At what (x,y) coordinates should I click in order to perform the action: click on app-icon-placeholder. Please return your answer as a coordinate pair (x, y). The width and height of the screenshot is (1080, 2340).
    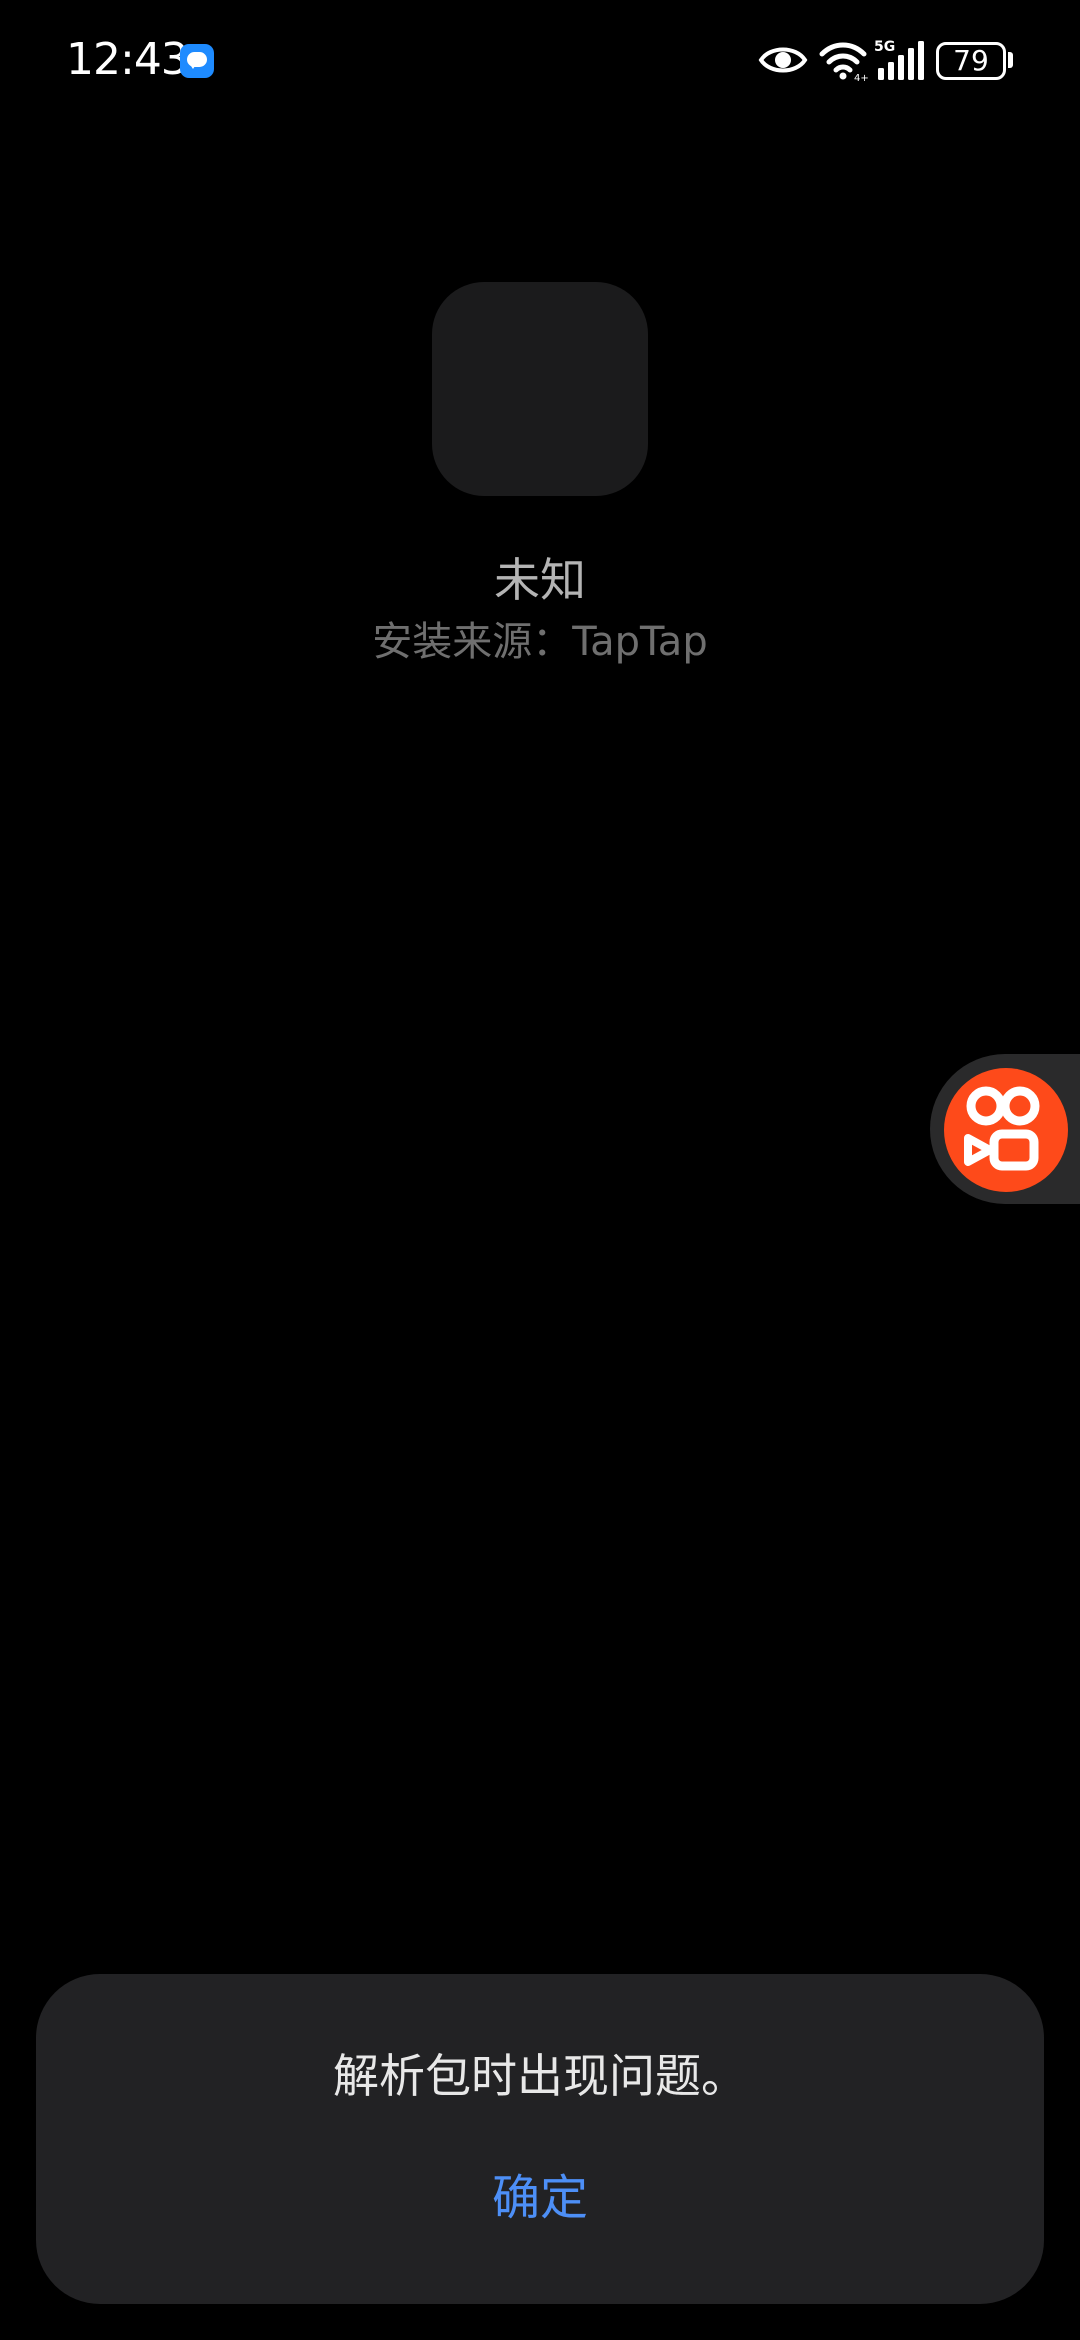
    Looking at the image, I should click on (540, 389).